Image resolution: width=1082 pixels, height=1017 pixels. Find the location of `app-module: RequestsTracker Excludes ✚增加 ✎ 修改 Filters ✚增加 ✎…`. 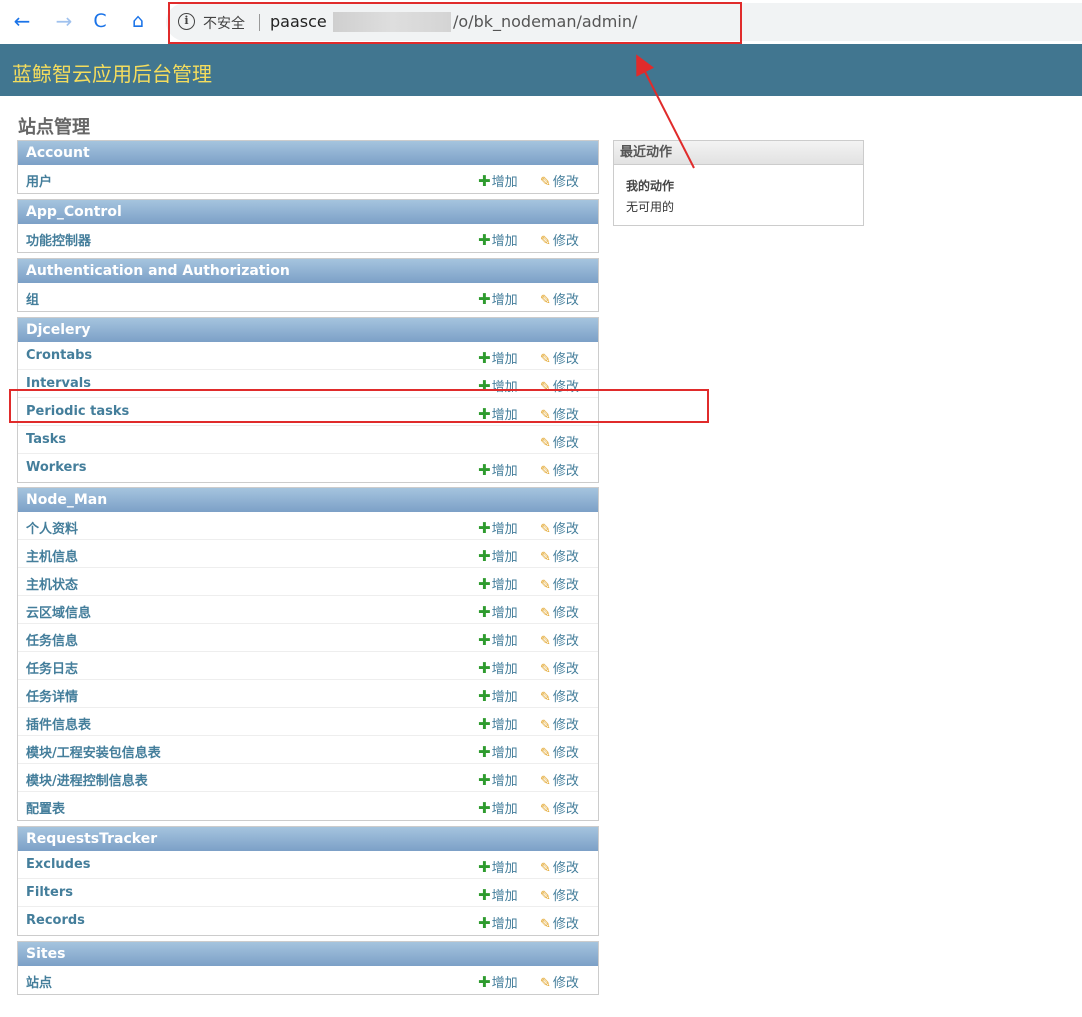

app-module: RequestsTracker Excludes ✚增加 ✎ 修改 Filters ✚增加 ✎… is located at coordinates (308, 881).